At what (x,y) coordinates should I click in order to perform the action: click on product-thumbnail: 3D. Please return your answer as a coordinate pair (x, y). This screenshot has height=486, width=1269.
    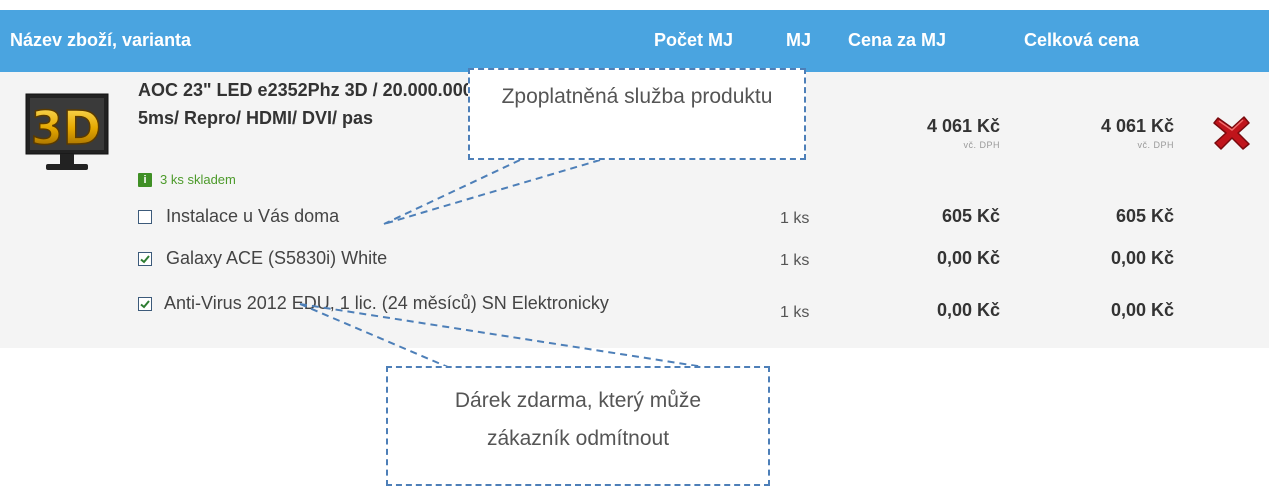
    Looking at the image, I should click on (66, 133).